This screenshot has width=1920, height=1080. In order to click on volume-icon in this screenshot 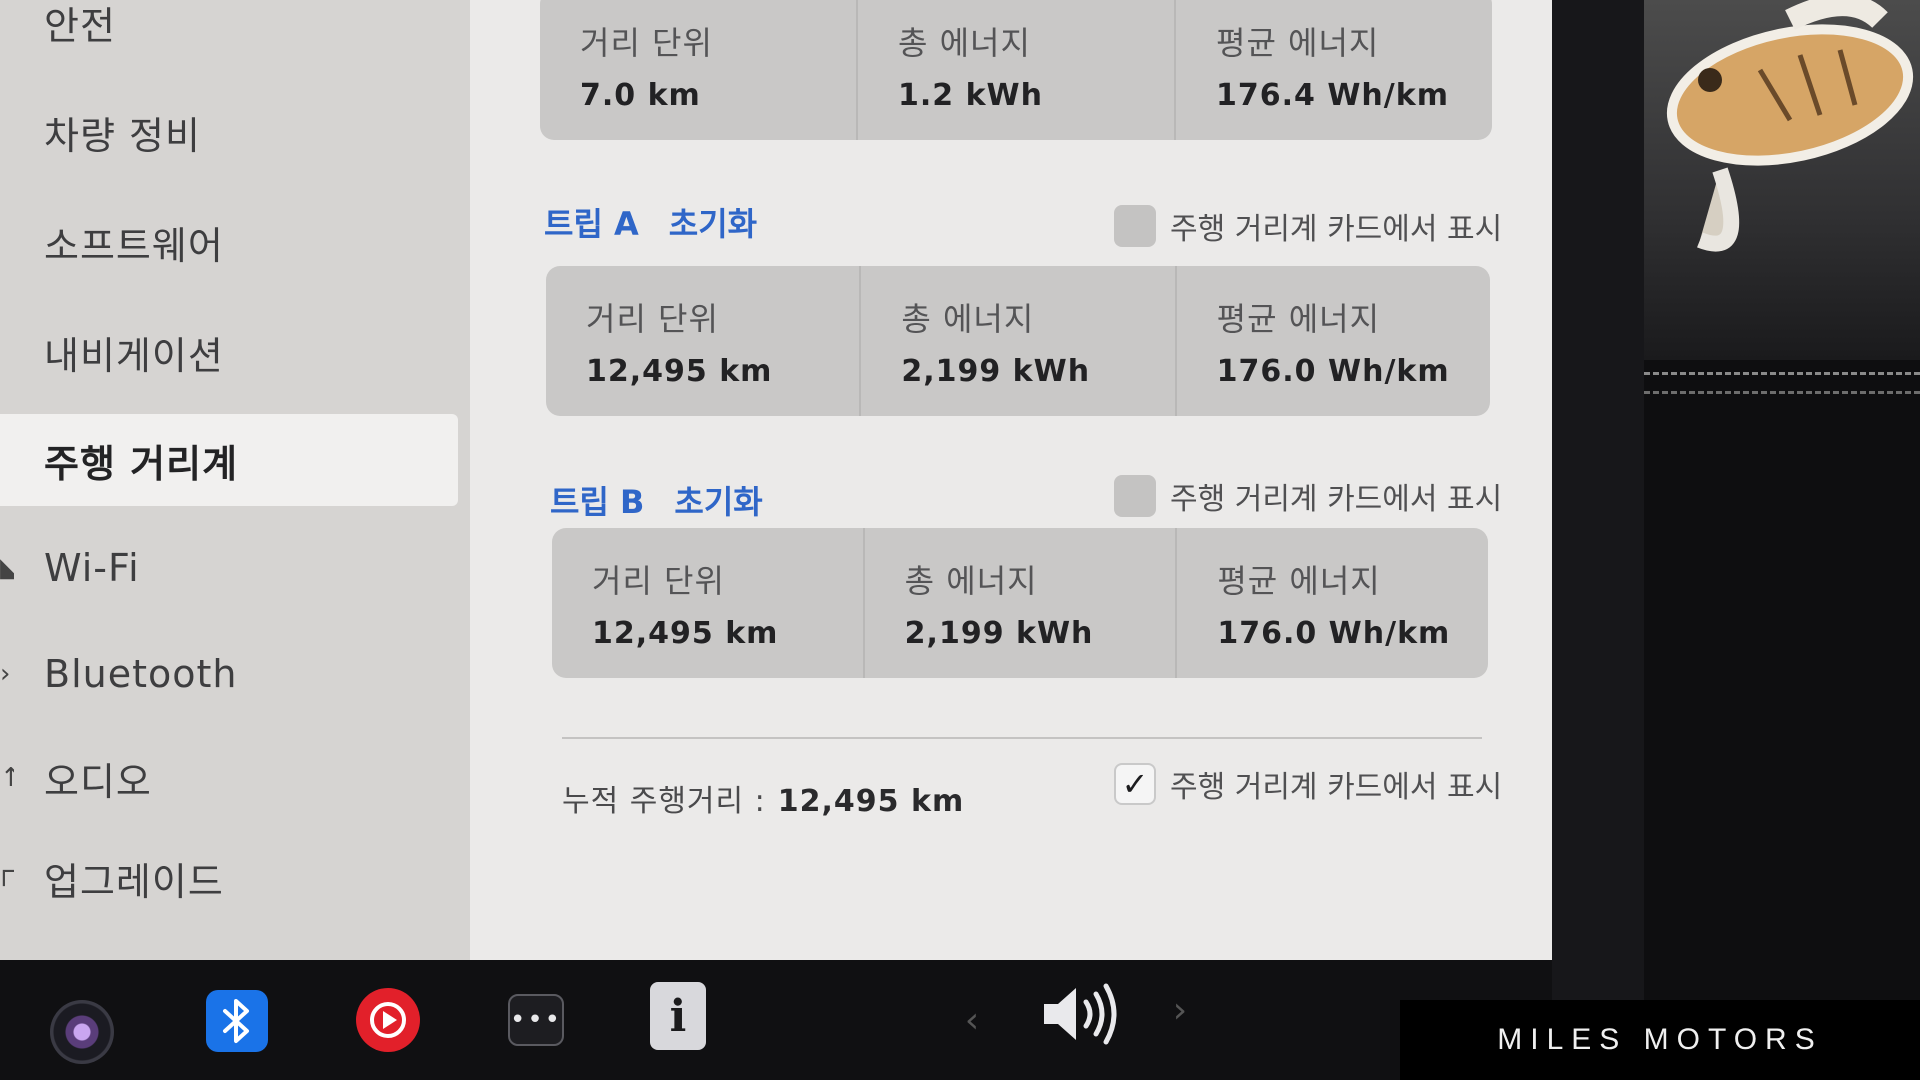, I will do `click(1081, 1014)`.